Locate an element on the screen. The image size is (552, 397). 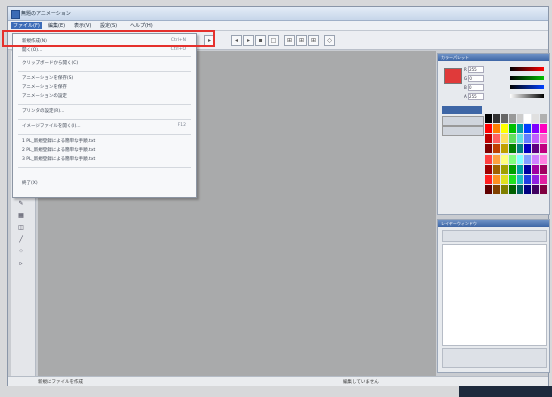
color-field-b: B 0 is located at coordinates (474, 88).